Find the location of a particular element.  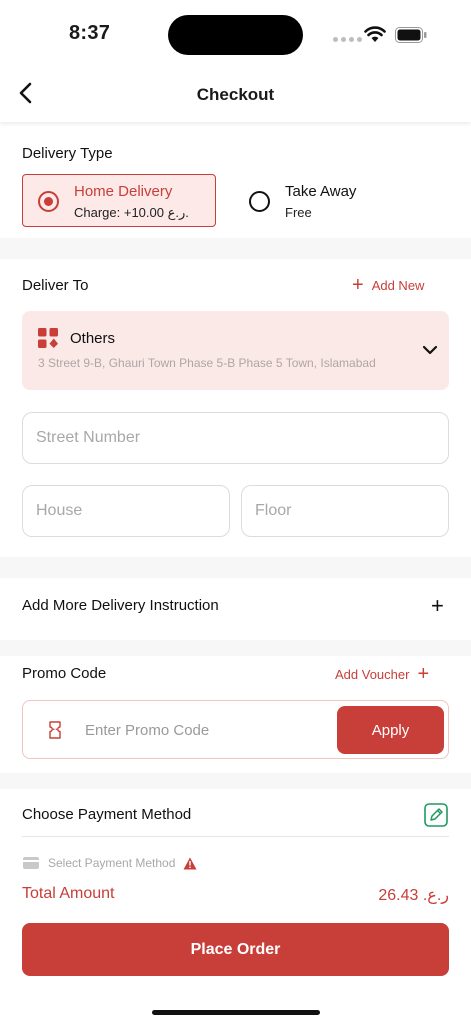

payment-divider is located at coordinates (235, 836).